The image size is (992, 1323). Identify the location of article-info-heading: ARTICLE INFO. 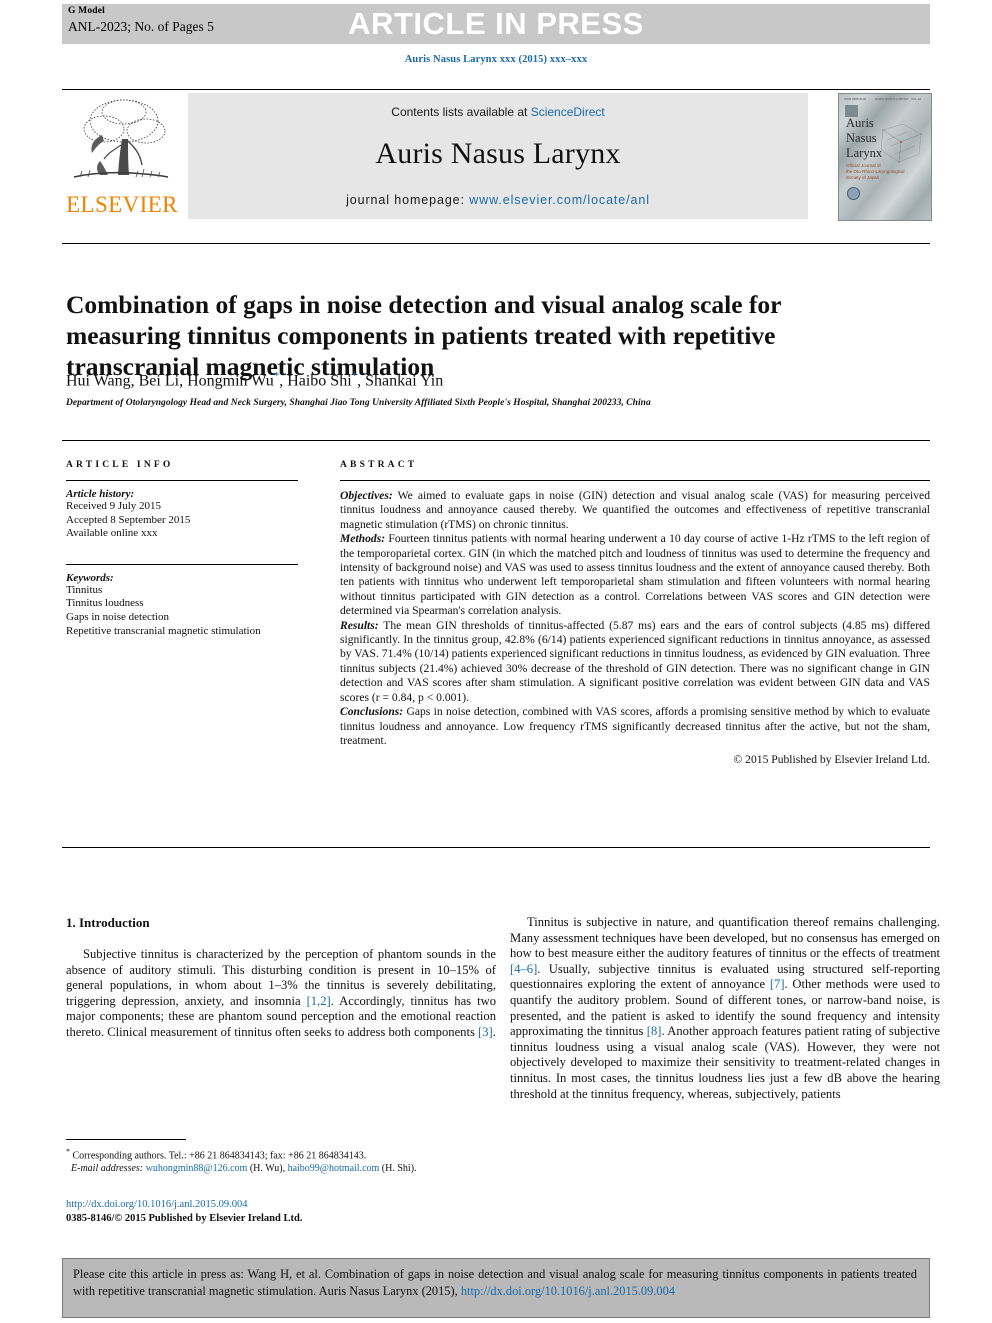
(120, 465).